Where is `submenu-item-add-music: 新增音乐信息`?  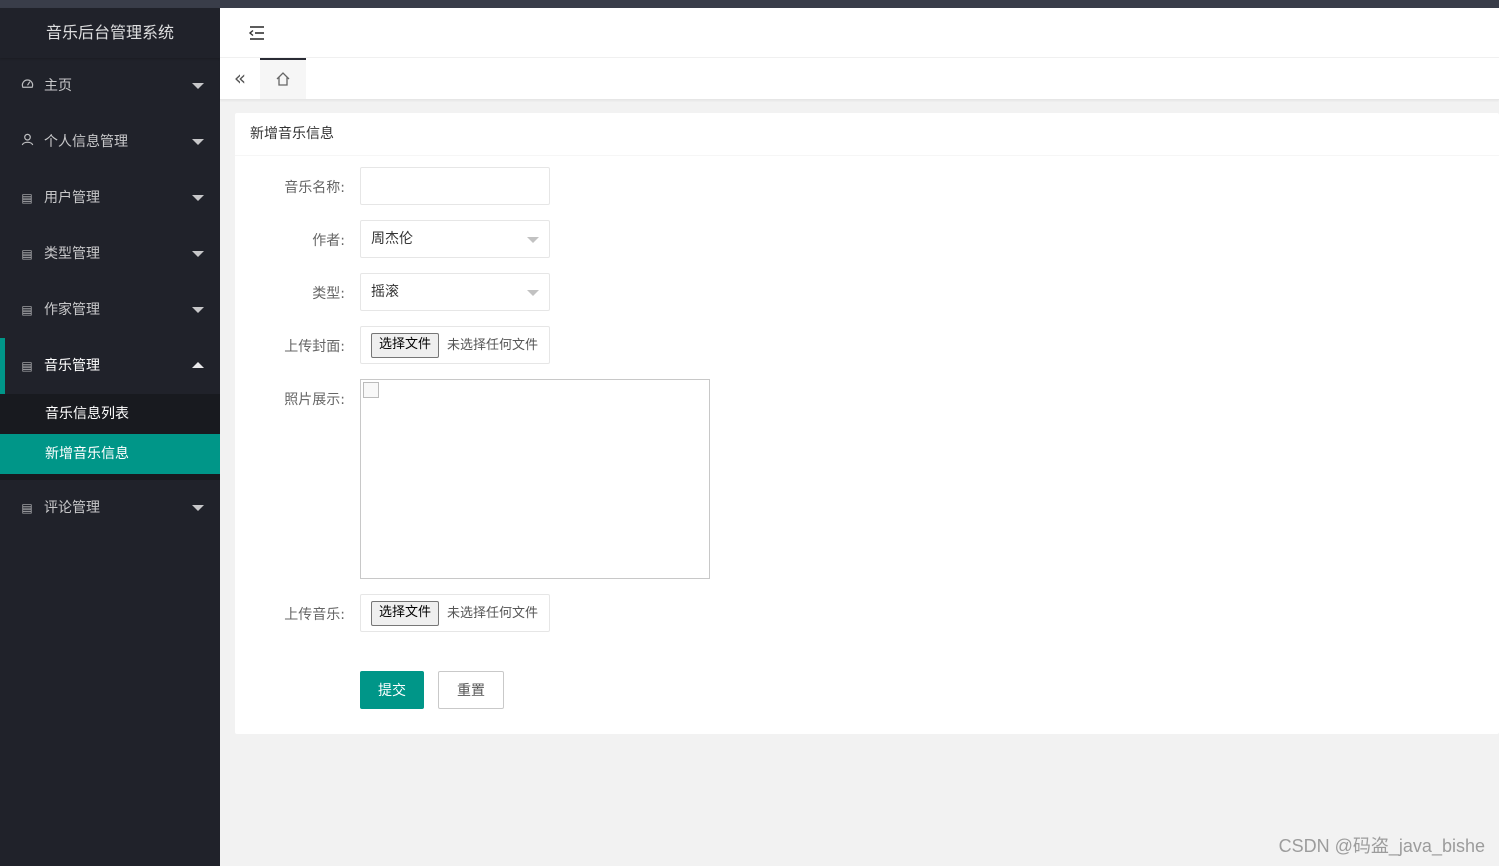 submenu-item-add-music: 新增音乐信息 is located at coordinates (110, 454).